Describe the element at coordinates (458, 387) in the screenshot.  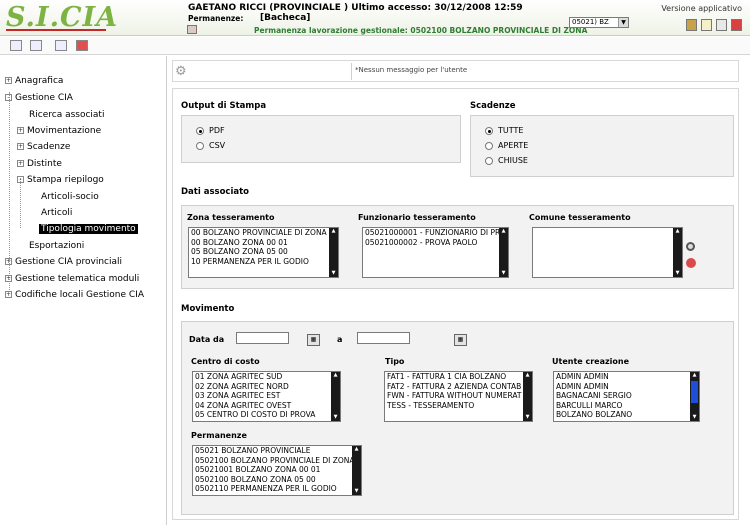
I see `list-item: FAT2 - FATTURA 2 AZIENDA CONTAB` at that location.